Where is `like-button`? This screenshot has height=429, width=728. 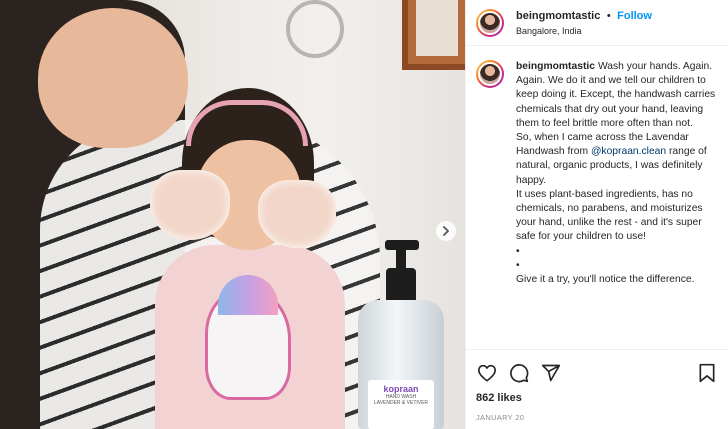
like-button is located at coordinates (487, 373).